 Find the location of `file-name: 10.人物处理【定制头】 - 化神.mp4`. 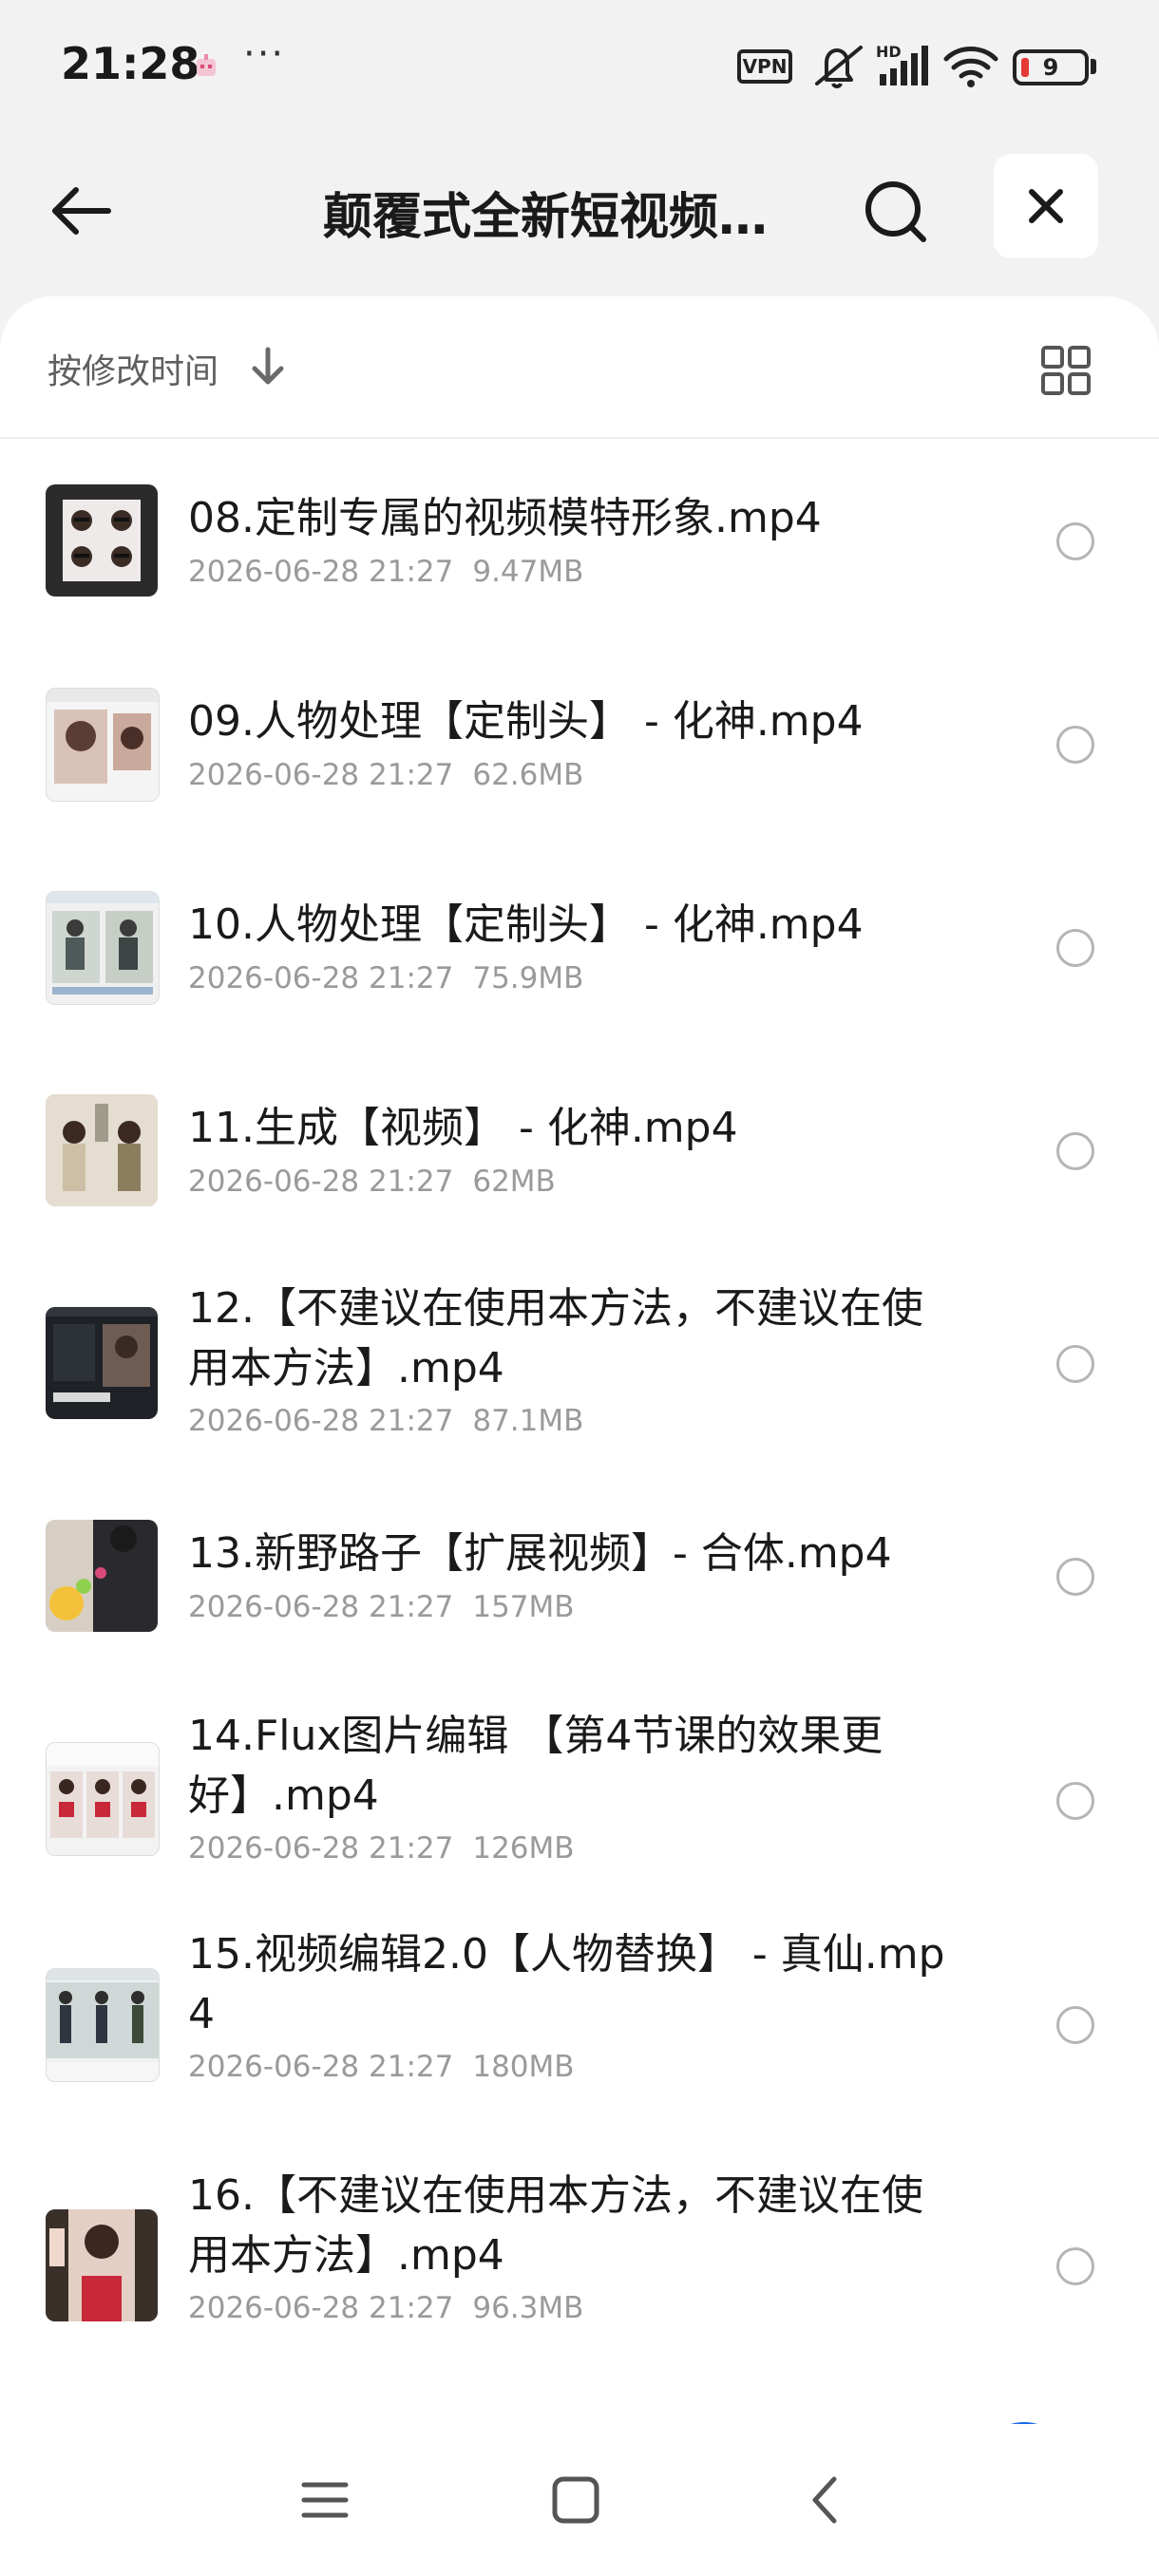

file-name: 10.人物处理【定制头】 - 化神.mp4 is located at coordinates (526, 924).